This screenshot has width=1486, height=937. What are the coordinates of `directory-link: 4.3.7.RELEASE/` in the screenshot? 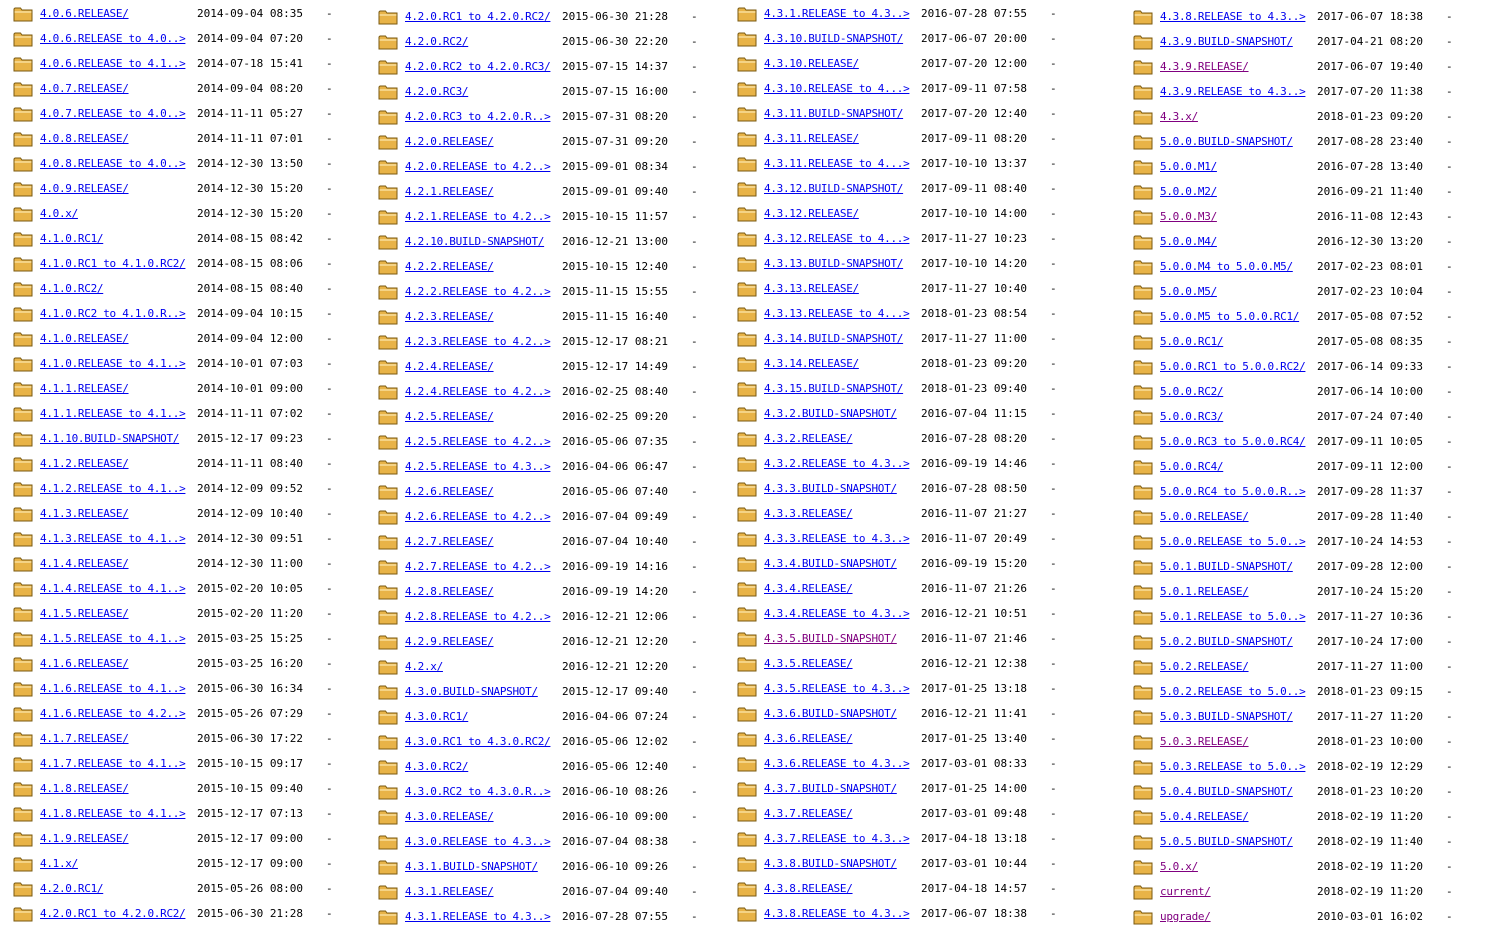 It's located at (808, 813).